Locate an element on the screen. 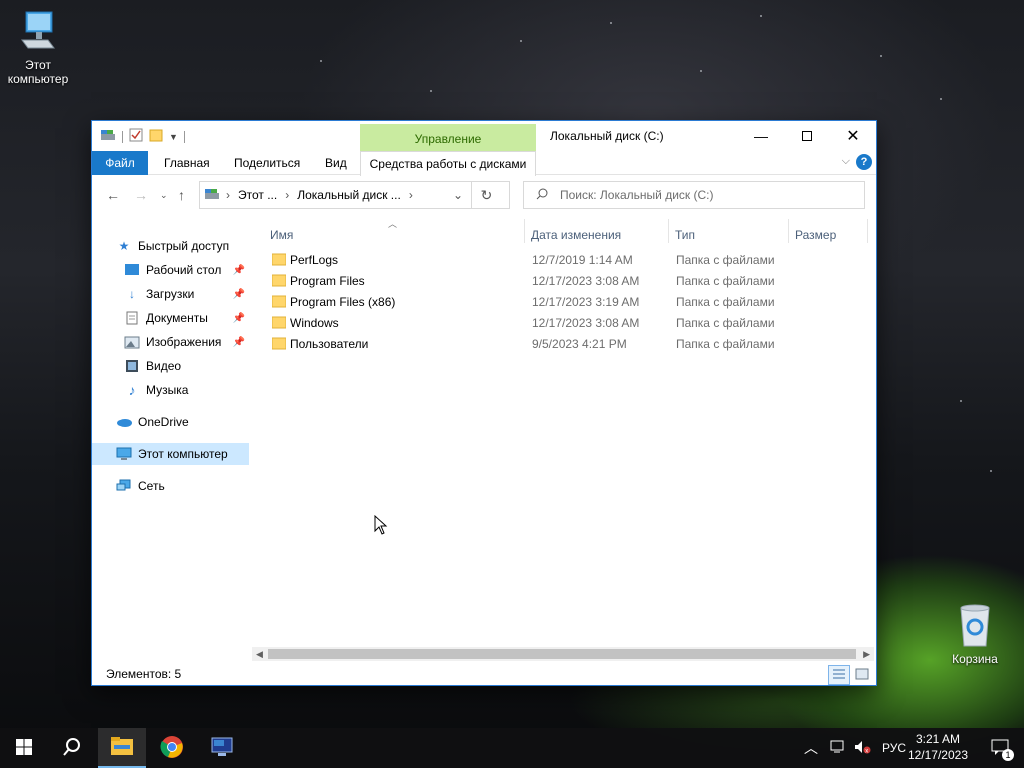 The width and height of the screenshot is (1024, 768). title-bar: ▼ Управление Локальный диск (C:) — ✕ is located at coordinates (484, 136).